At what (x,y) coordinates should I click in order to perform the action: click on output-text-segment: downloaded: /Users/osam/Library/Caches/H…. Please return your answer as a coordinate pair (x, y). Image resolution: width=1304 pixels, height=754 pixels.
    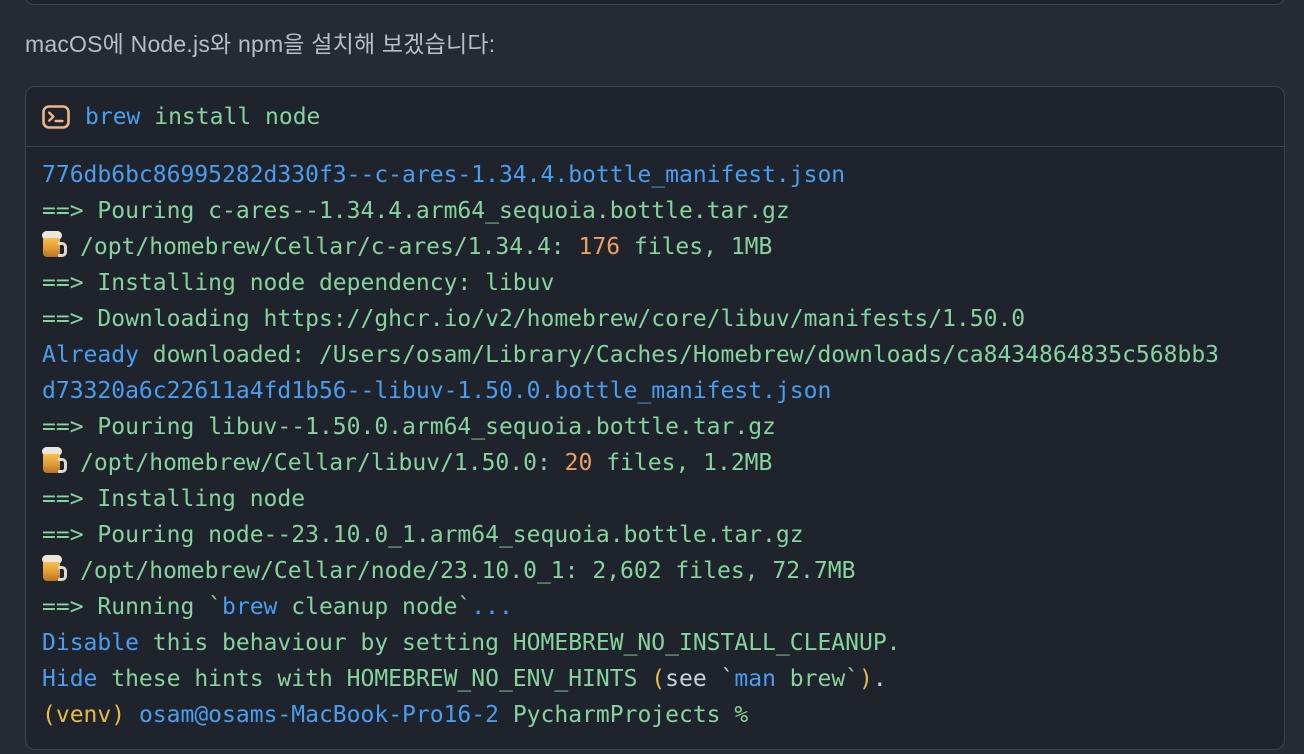
    Looking at the image, I should click on (679, 355).